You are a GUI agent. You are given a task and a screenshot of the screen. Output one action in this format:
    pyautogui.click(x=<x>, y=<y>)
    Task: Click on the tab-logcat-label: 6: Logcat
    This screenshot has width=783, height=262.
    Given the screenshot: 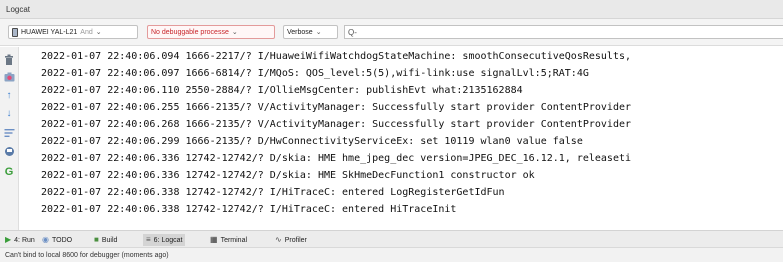 What is the action you would take?
    pyautogui.click(x=168, y=240)
    